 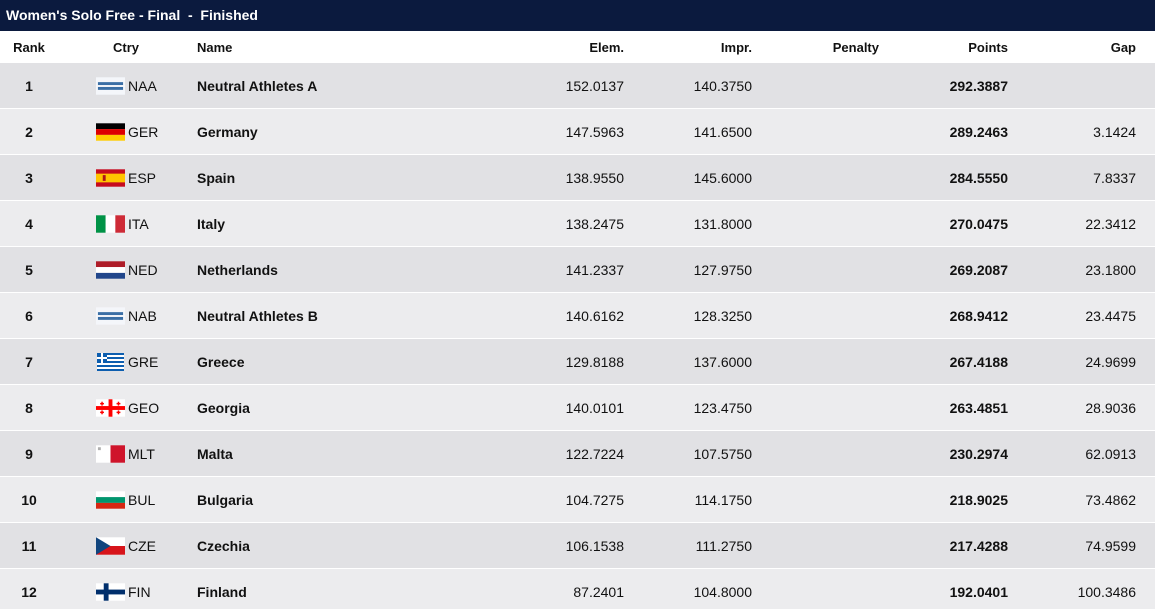 What do you see at coordinates (978, 545) in the screenshot?
I see `total-points: 217.4288` at bounding box center [978, 545].